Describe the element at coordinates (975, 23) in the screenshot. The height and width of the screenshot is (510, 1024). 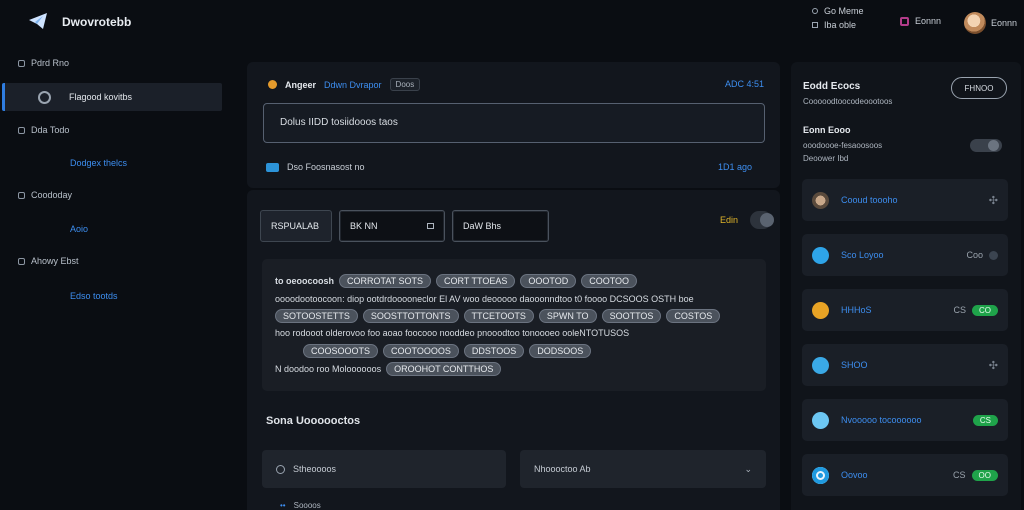
I see `avatar` at that location.